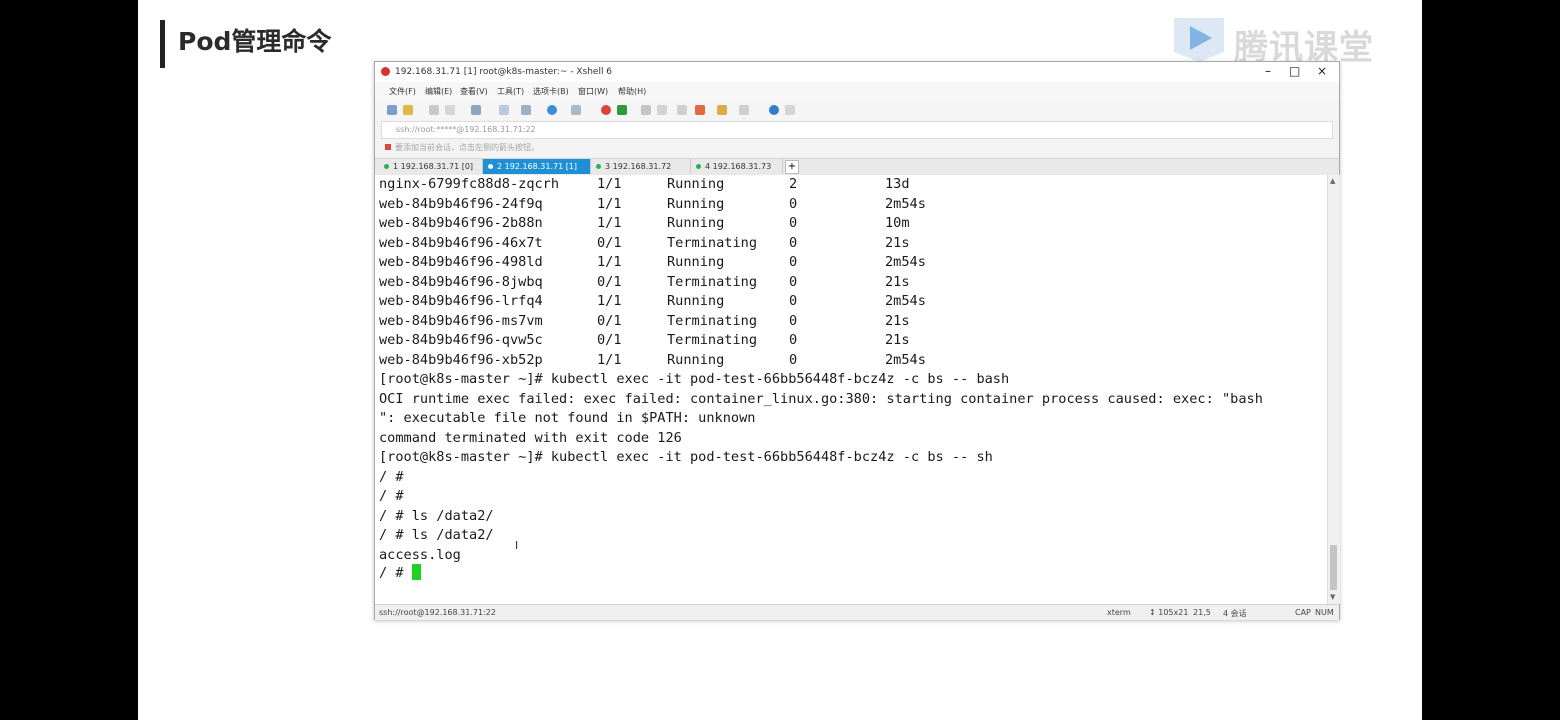  I want to click on pod-row: web-84b9b46f96-qvw5c 0/1 Terminating 0 21s, so click(849, 340).